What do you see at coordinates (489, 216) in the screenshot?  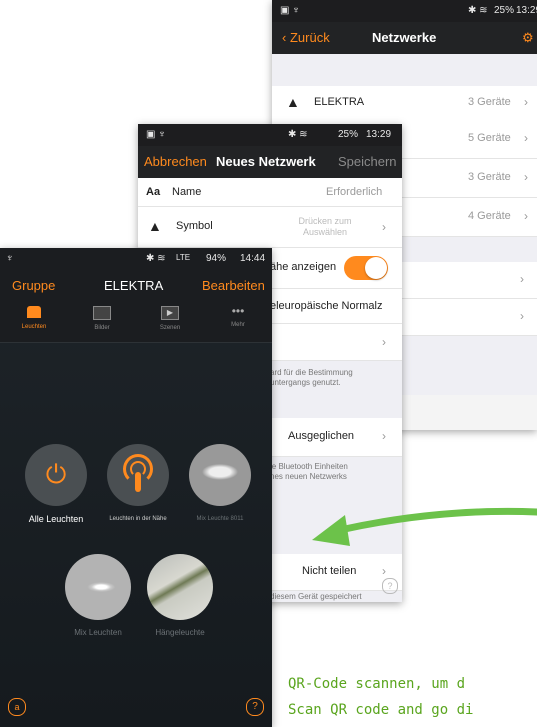 I see `device-count: 4 Geräte` at bounding box center [489, 216].